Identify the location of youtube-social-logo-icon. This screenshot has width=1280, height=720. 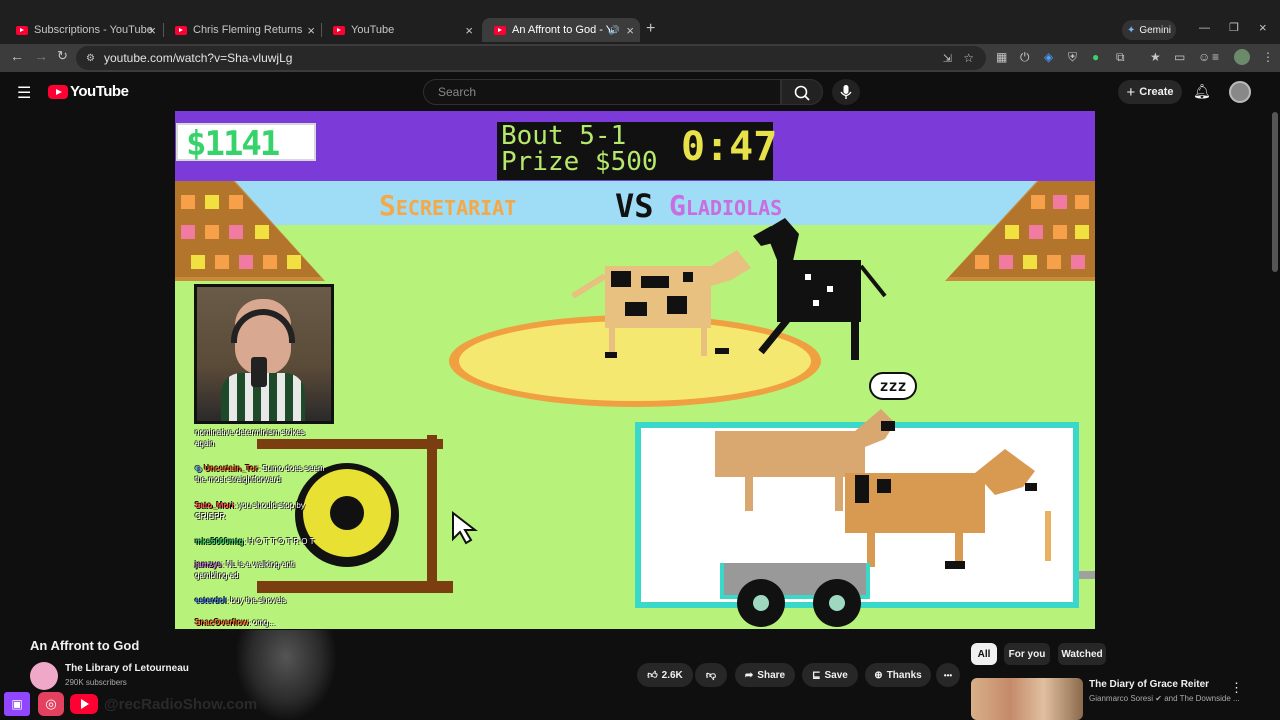
(84, 704).